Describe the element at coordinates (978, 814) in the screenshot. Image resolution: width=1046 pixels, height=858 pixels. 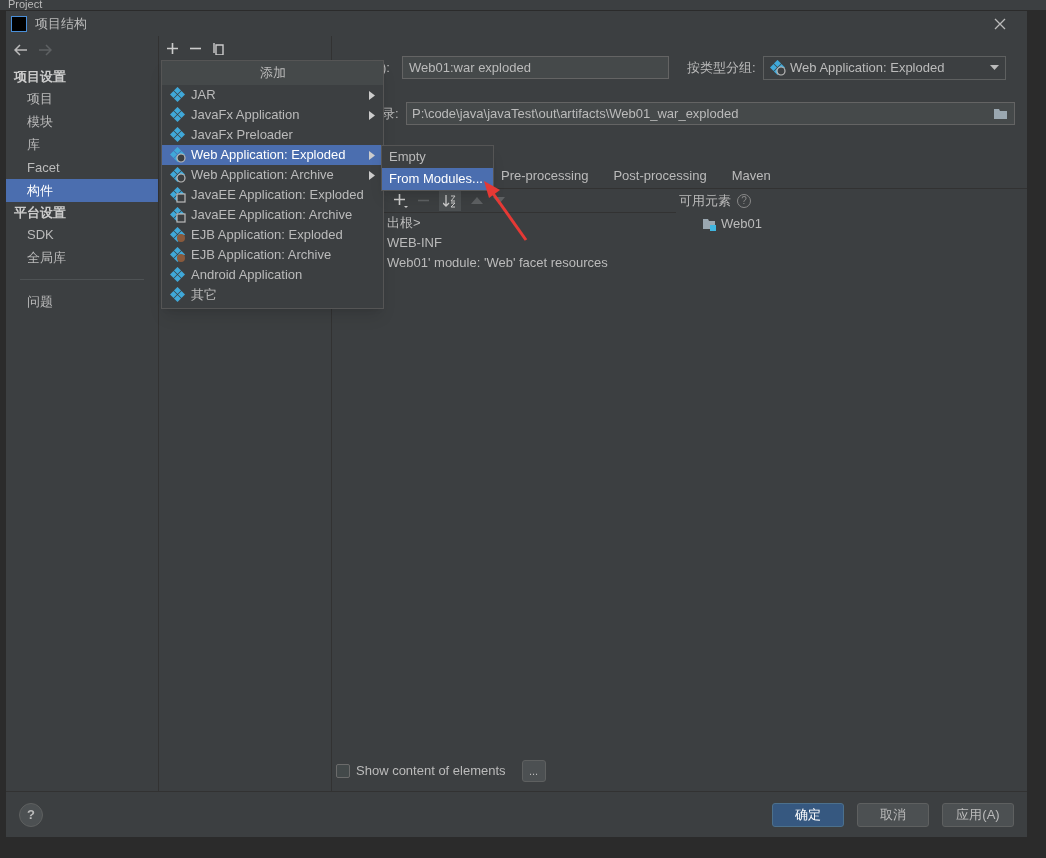
I see `dialog-button: 应用(A)` at that location.